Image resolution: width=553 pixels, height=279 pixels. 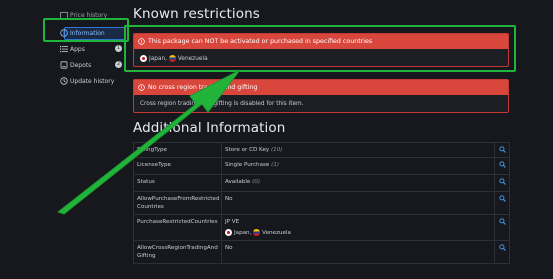 What do you see at coordinates (358, 150) in the screenshot?
I see `row-value: Store or CD Key (10)` at bounding box center [358, 150].